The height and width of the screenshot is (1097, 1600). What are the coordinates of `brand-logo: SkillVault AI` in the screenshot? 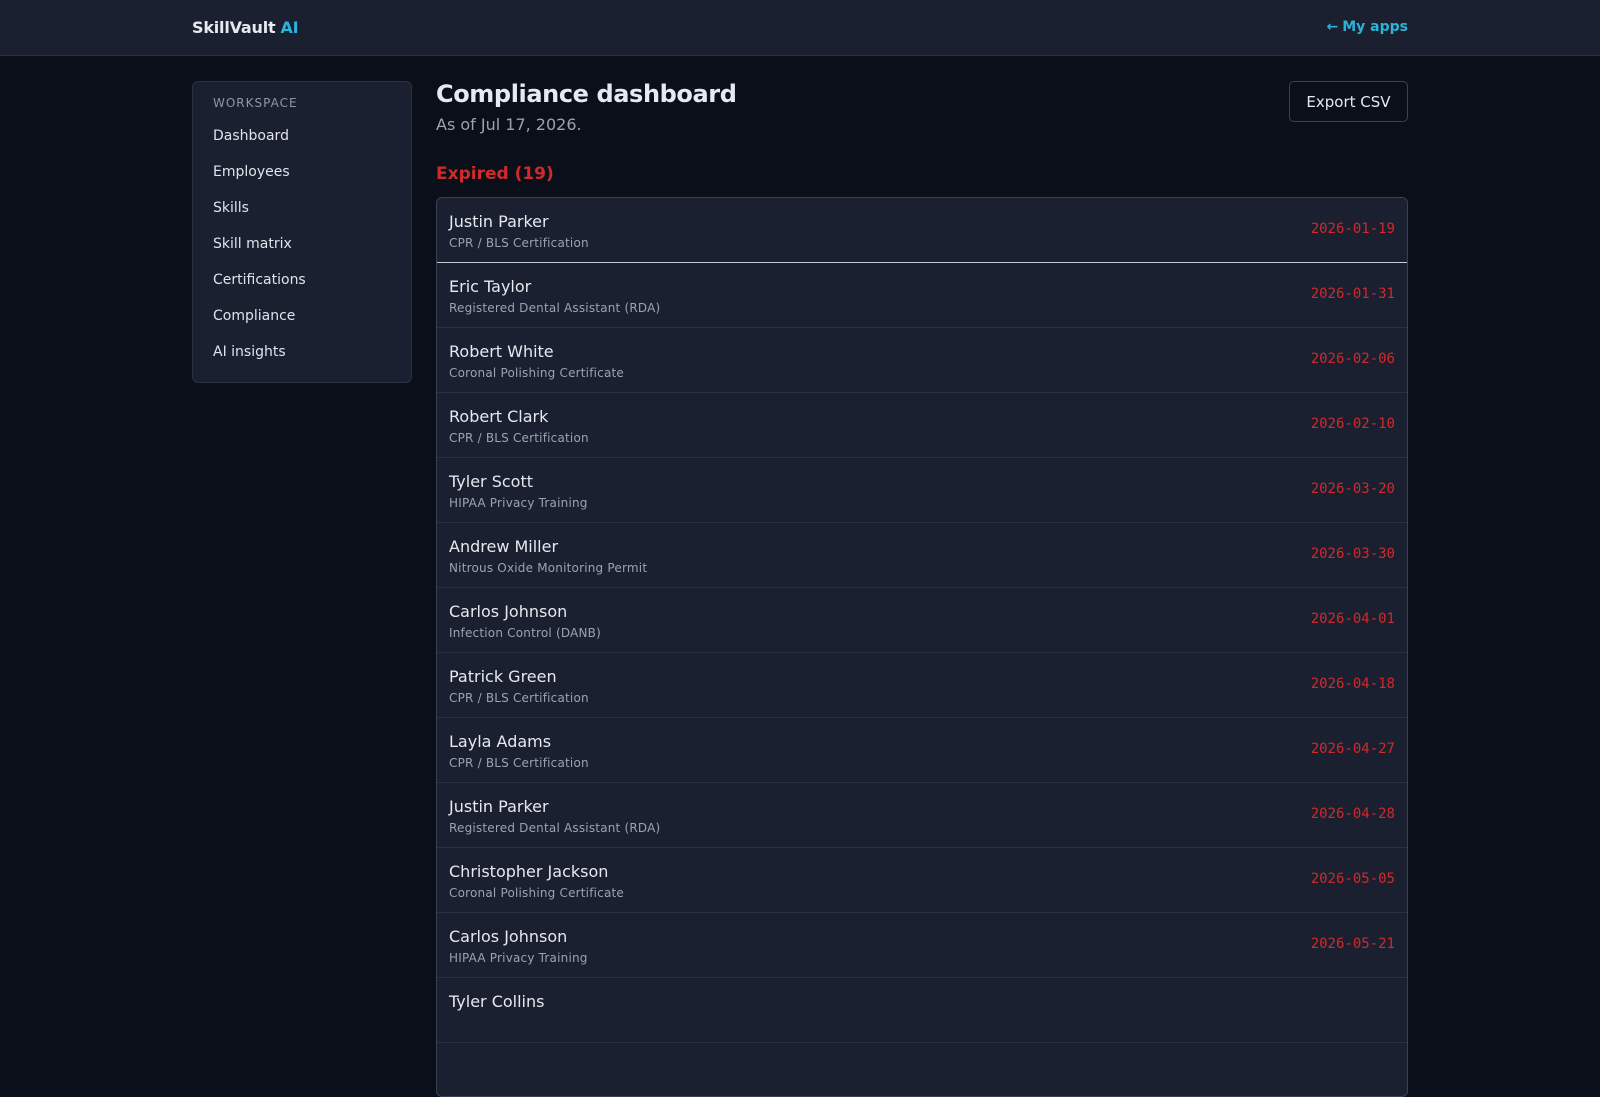 It's located at (245, 27).